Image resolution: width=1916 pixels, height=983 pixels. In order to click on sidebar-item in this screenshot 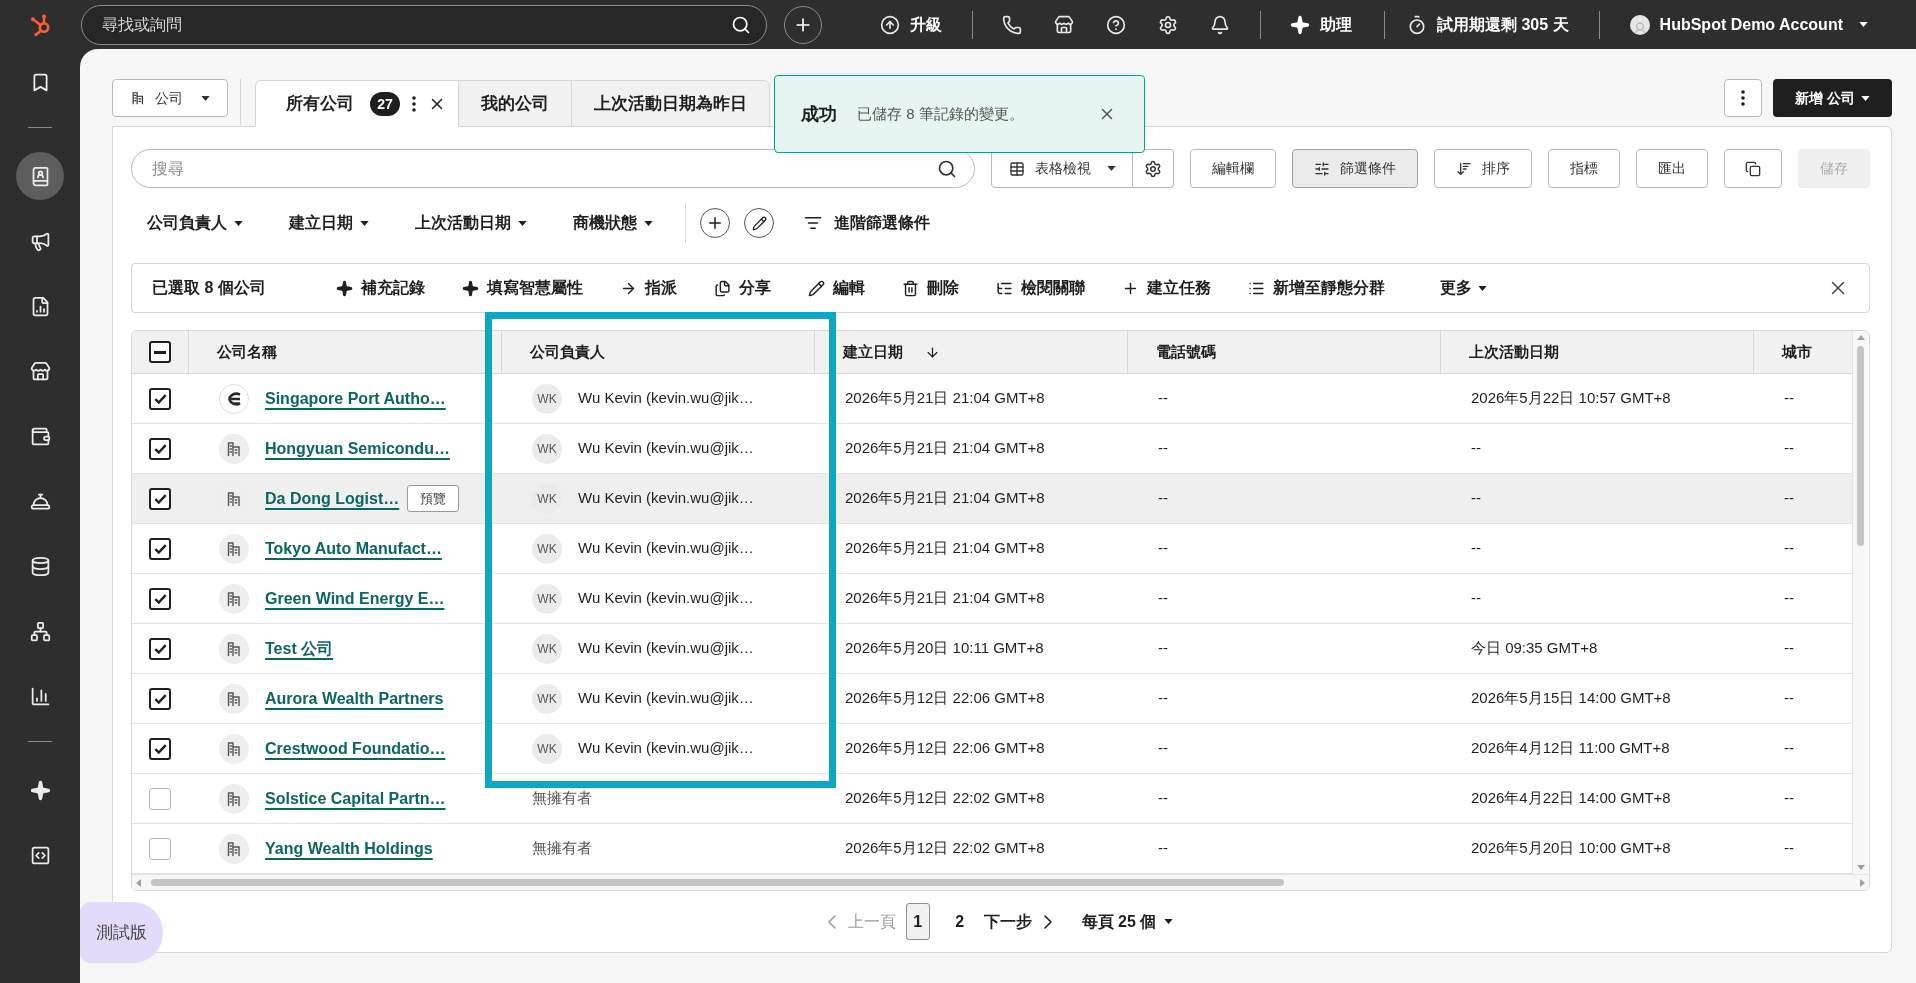, I will do `click(40, 176)`.